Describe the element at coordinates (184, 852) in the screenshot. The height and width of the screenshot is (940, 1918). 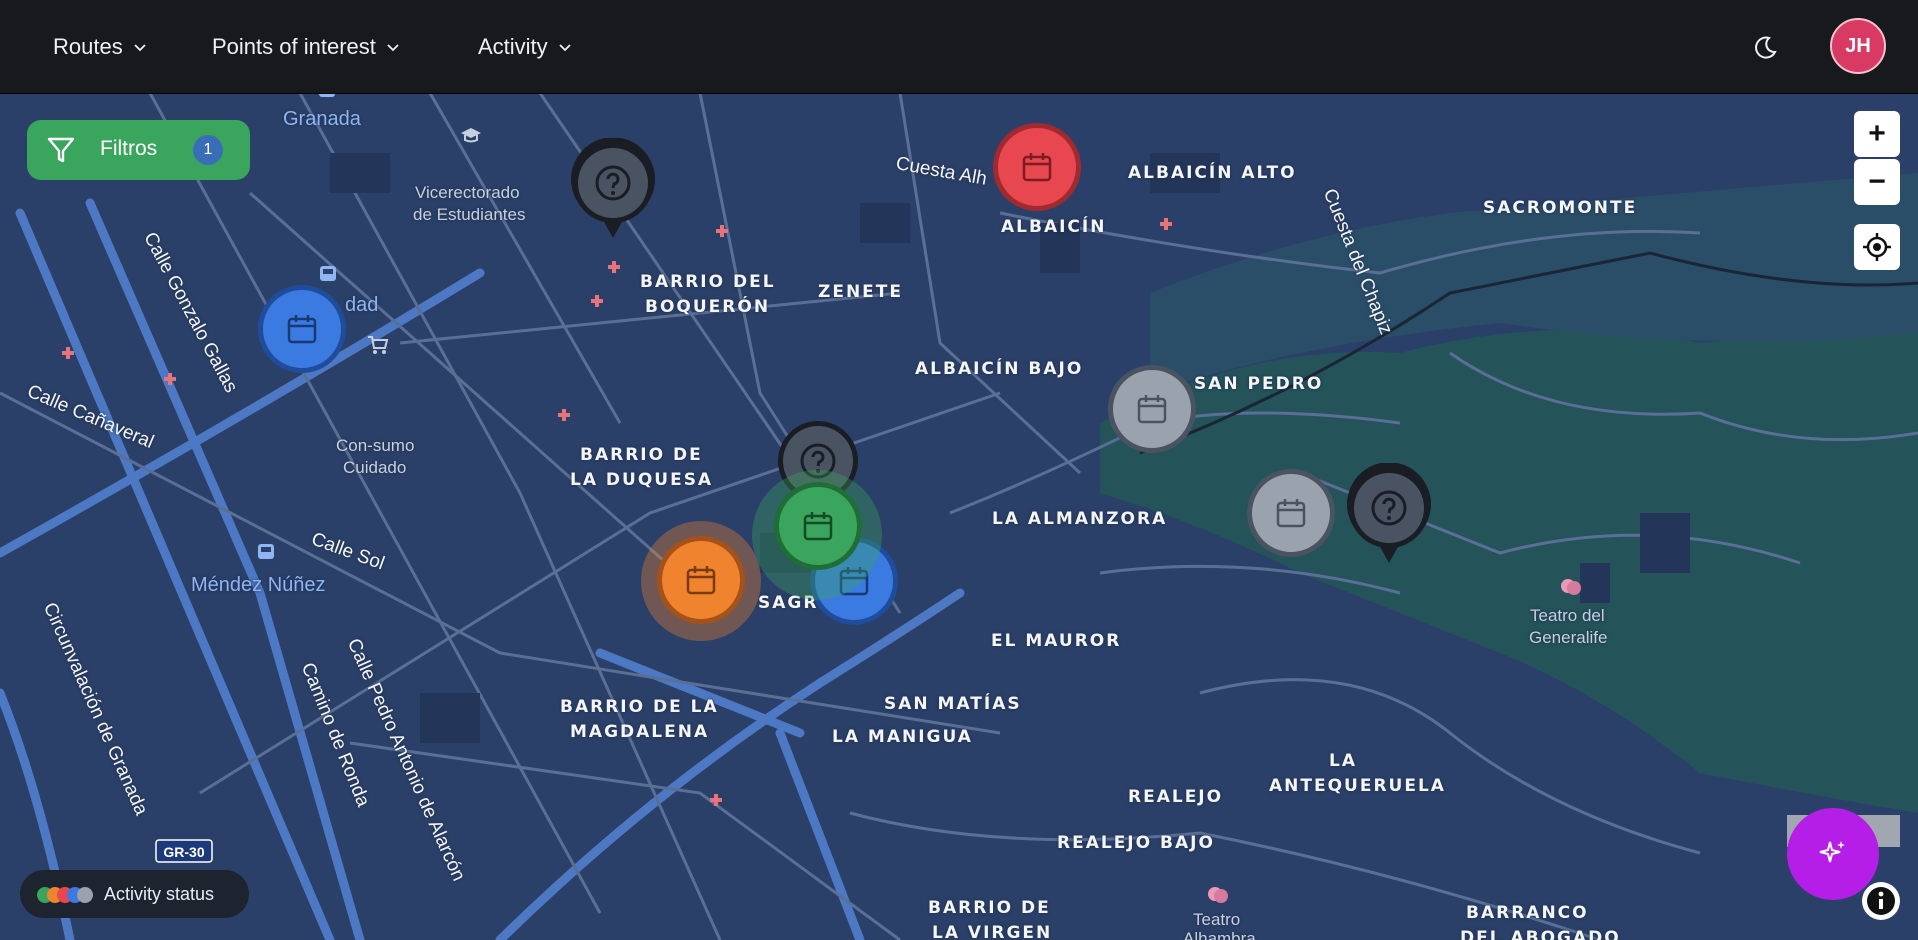
I see `road-badge-label: GR-30` at that location.